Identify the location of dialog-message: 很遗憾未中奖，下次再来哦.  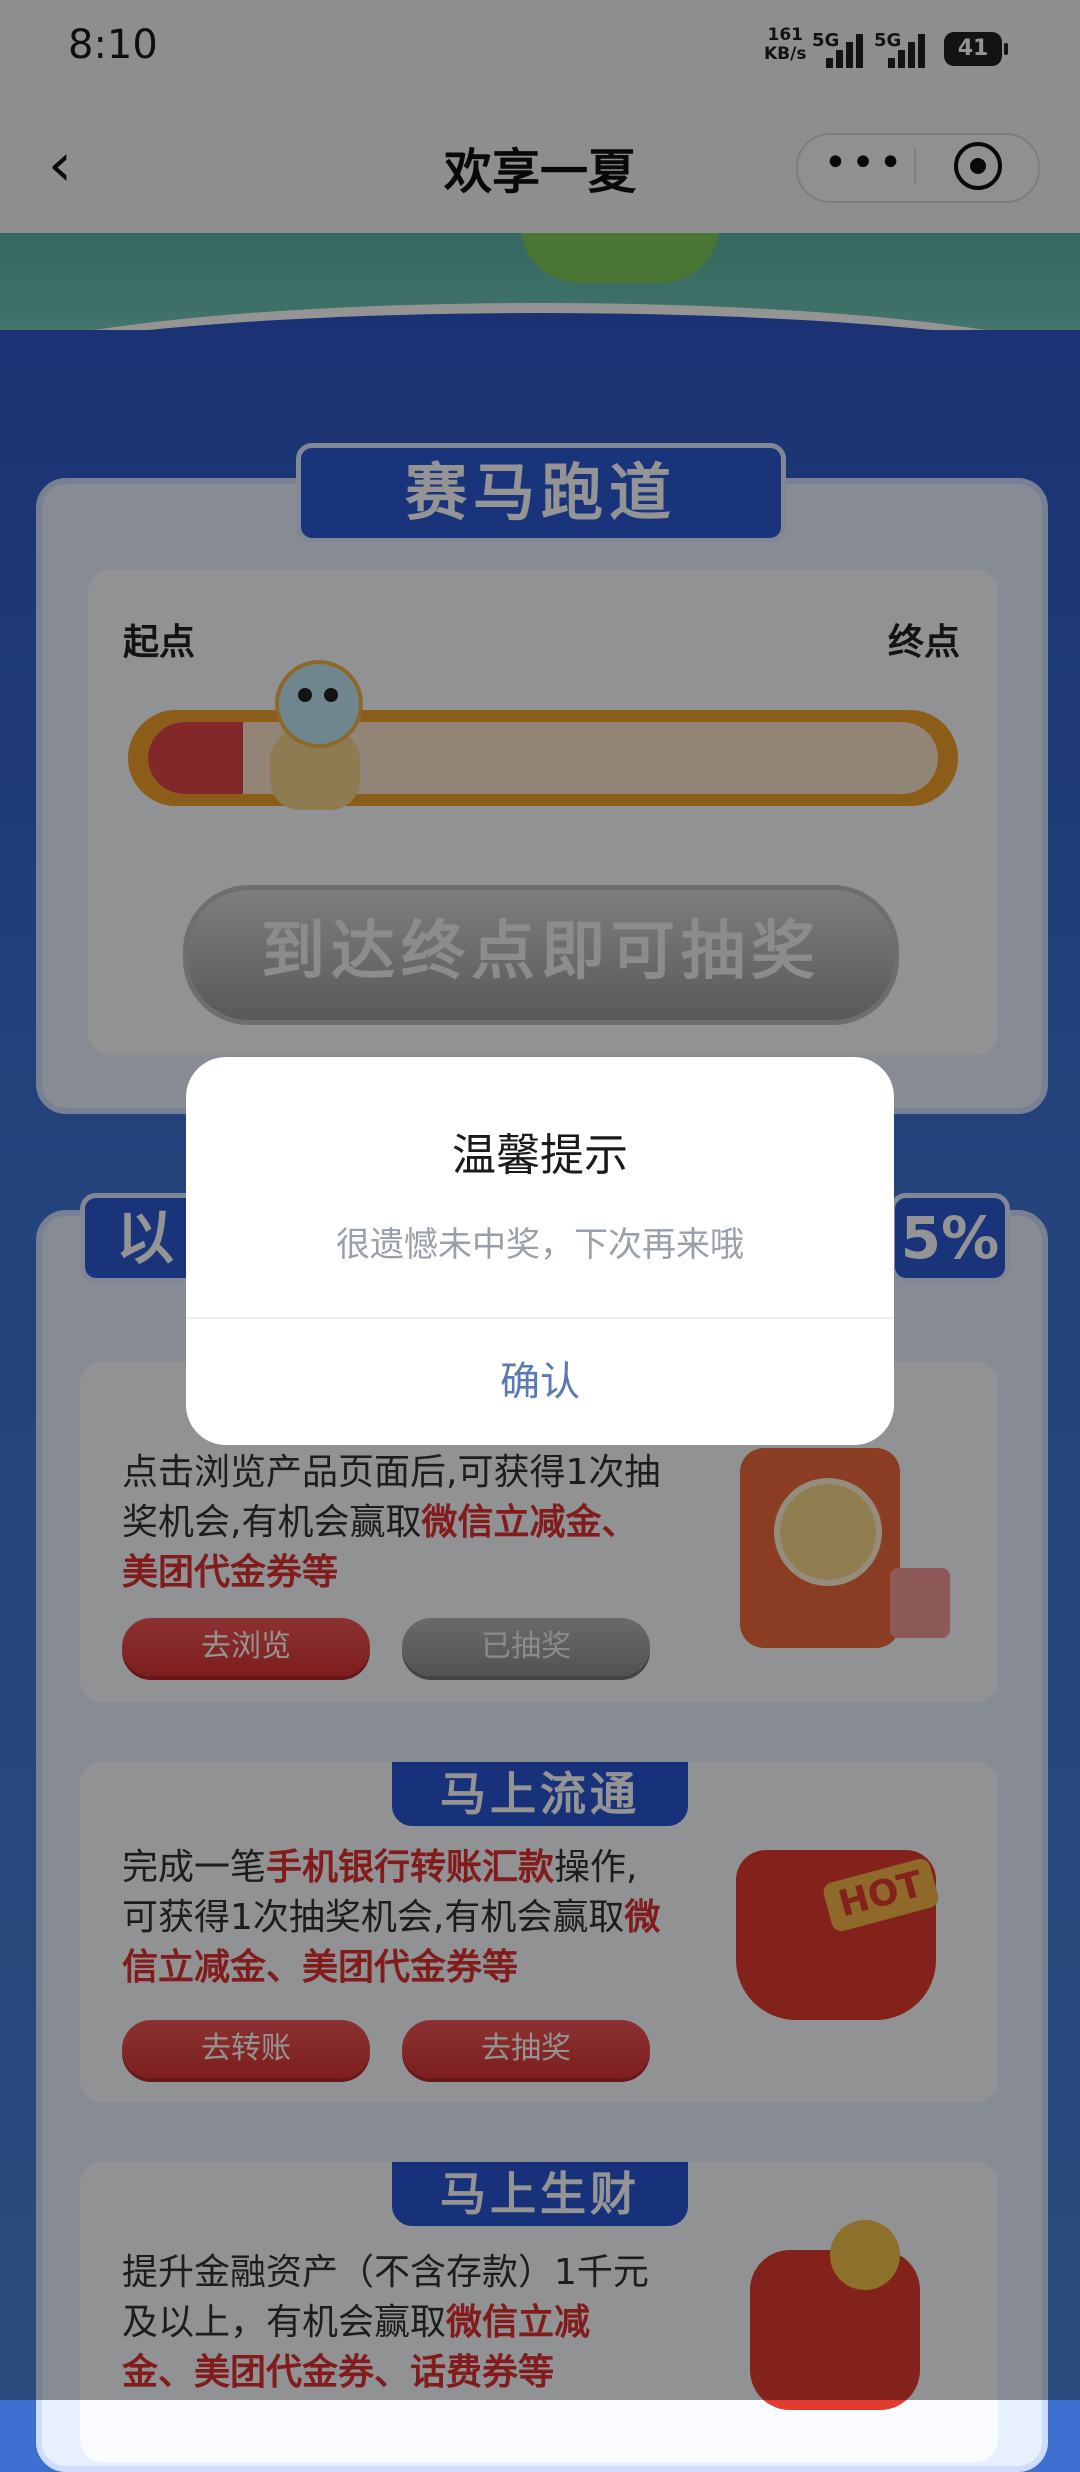
(540, 1245).